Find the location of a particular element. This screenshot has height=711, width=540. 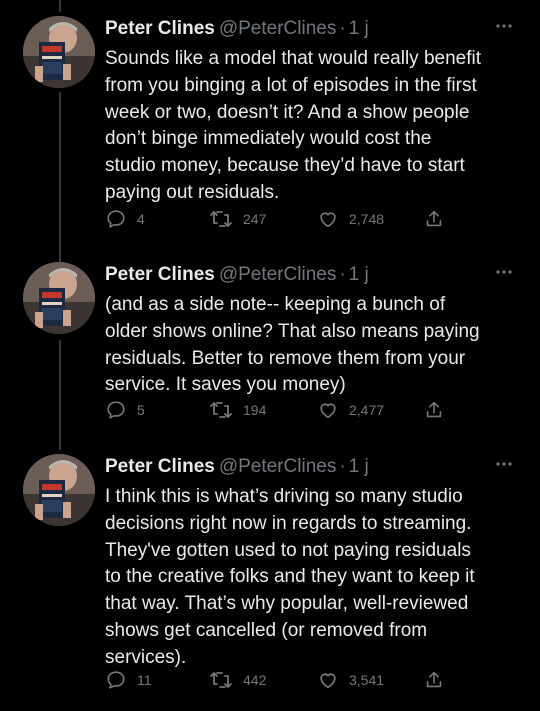

action-bar: 11 442 3,541 is located at coordinates (315, 680).